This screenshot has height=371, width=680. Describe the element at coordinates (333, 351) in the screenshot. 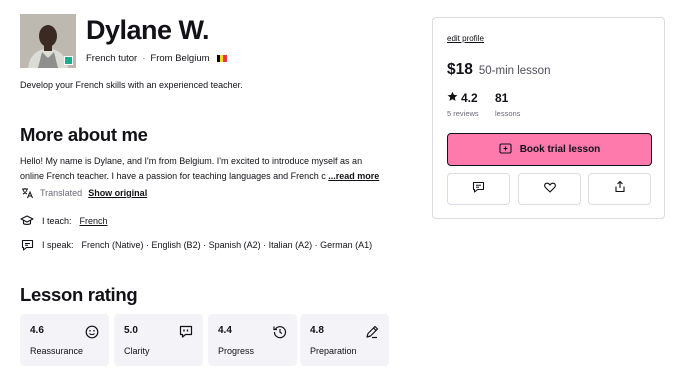

I see `rating-label: Preparation` at that location.